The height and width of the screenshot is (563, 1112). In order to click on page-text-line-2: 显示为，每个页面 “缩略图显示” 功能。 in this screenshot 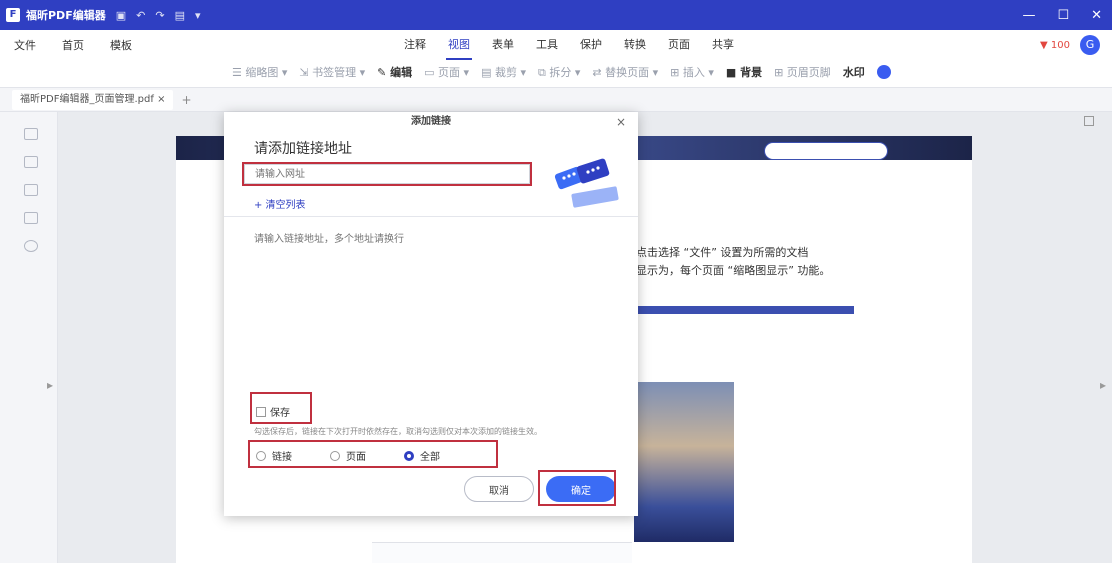, I will do `click(733, 270)`.